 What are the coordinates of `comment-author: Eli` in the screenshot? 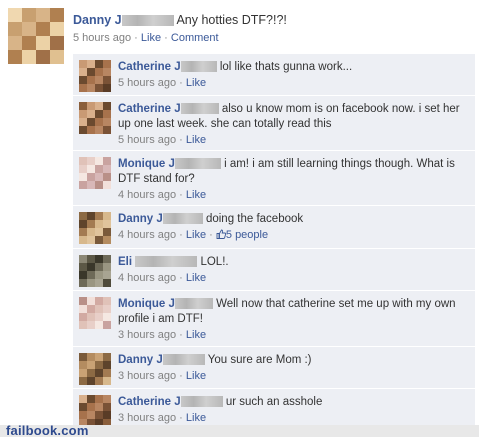 It's located at (125, 262).